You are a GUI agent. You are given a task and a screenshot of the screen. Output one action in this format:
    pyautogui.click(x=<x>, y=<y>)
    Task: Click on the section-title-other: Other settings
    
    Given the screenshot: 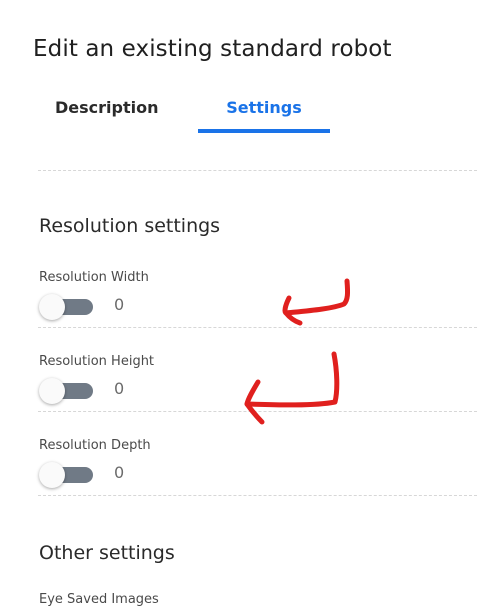 What is the action you would take?
    pyautogui.click(x=107, y=553)
    